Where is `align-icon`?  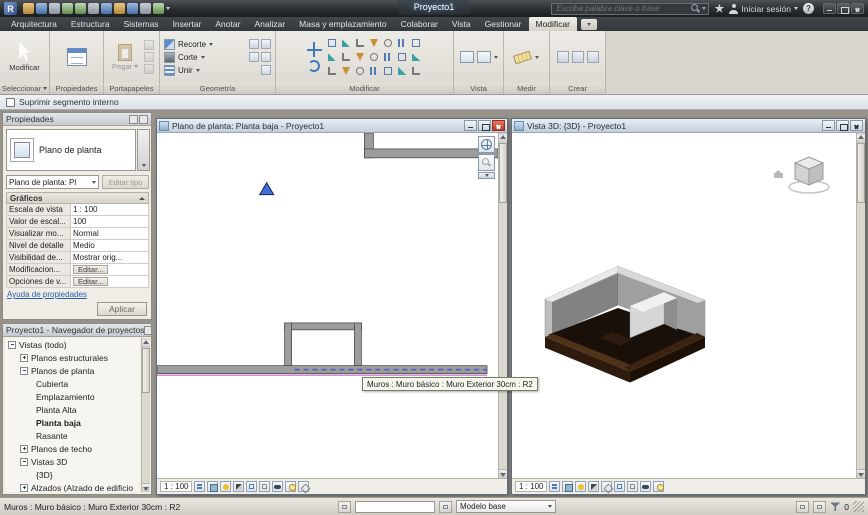
align-icon is located at coordinates (332, 43).